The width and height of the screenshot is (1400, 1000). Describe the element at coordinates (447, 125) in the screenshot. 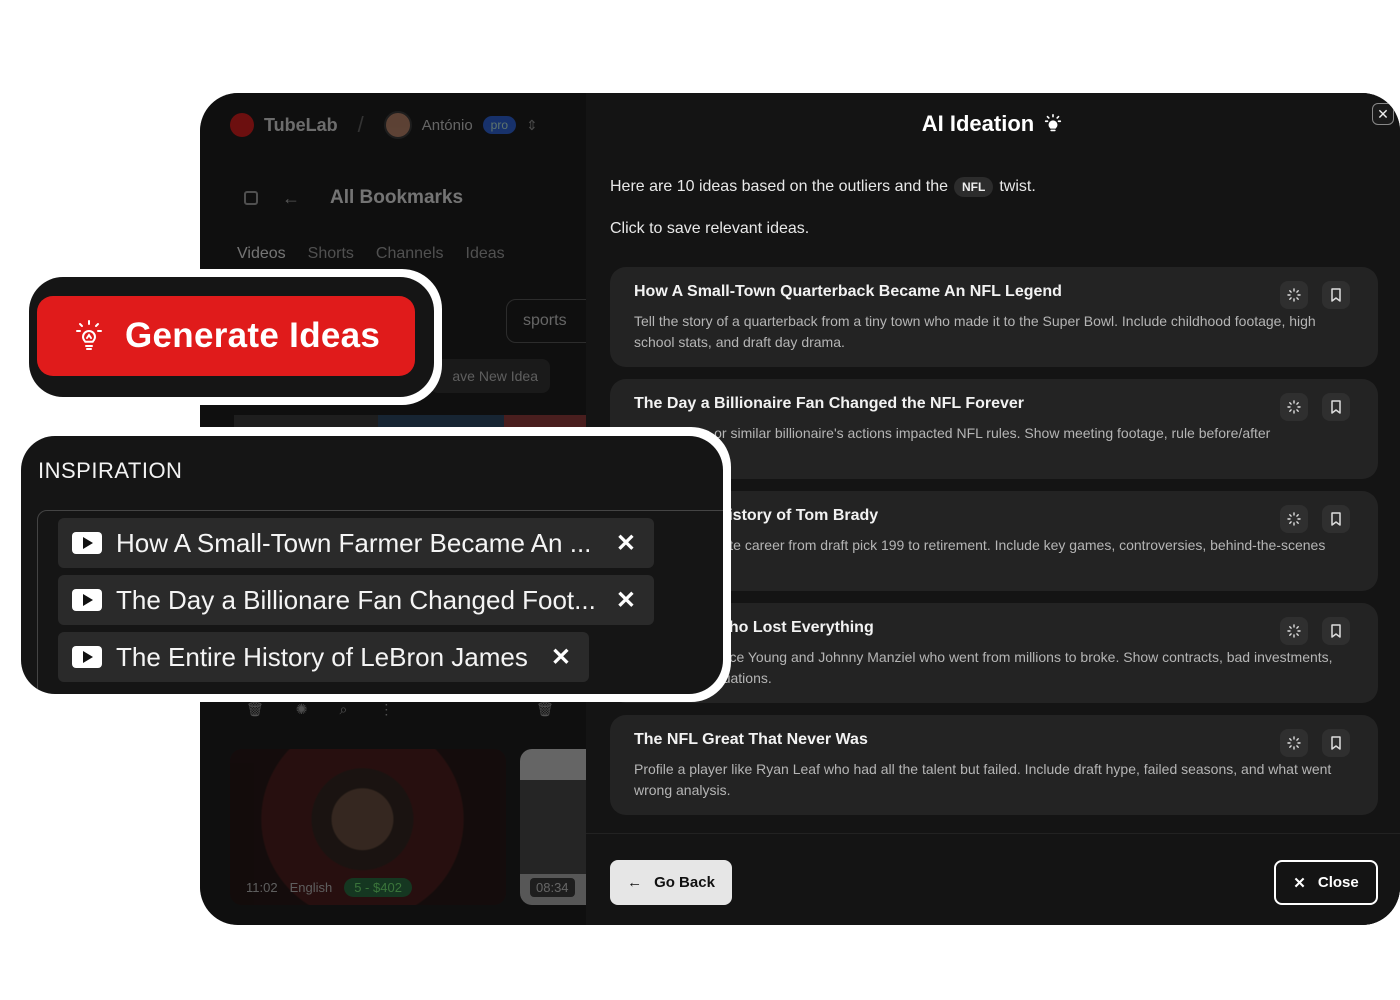

I see `user-name: António` at that location.